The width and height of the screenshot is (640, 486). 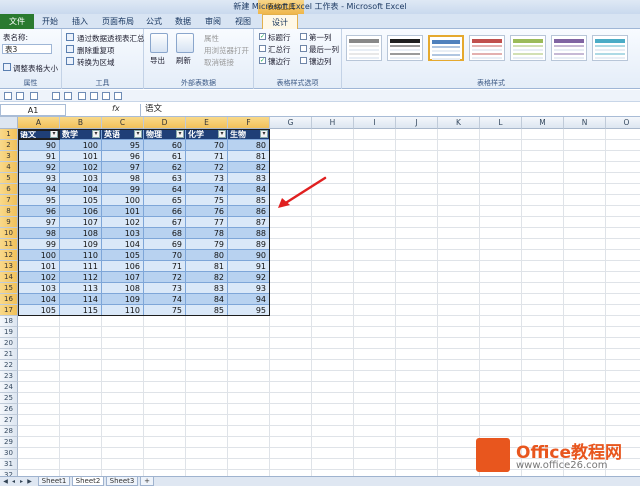 What do you see at coordinates (390, 110) in the screenshot?
I see `formula-input: 语文` at bounding box center [390, 110].